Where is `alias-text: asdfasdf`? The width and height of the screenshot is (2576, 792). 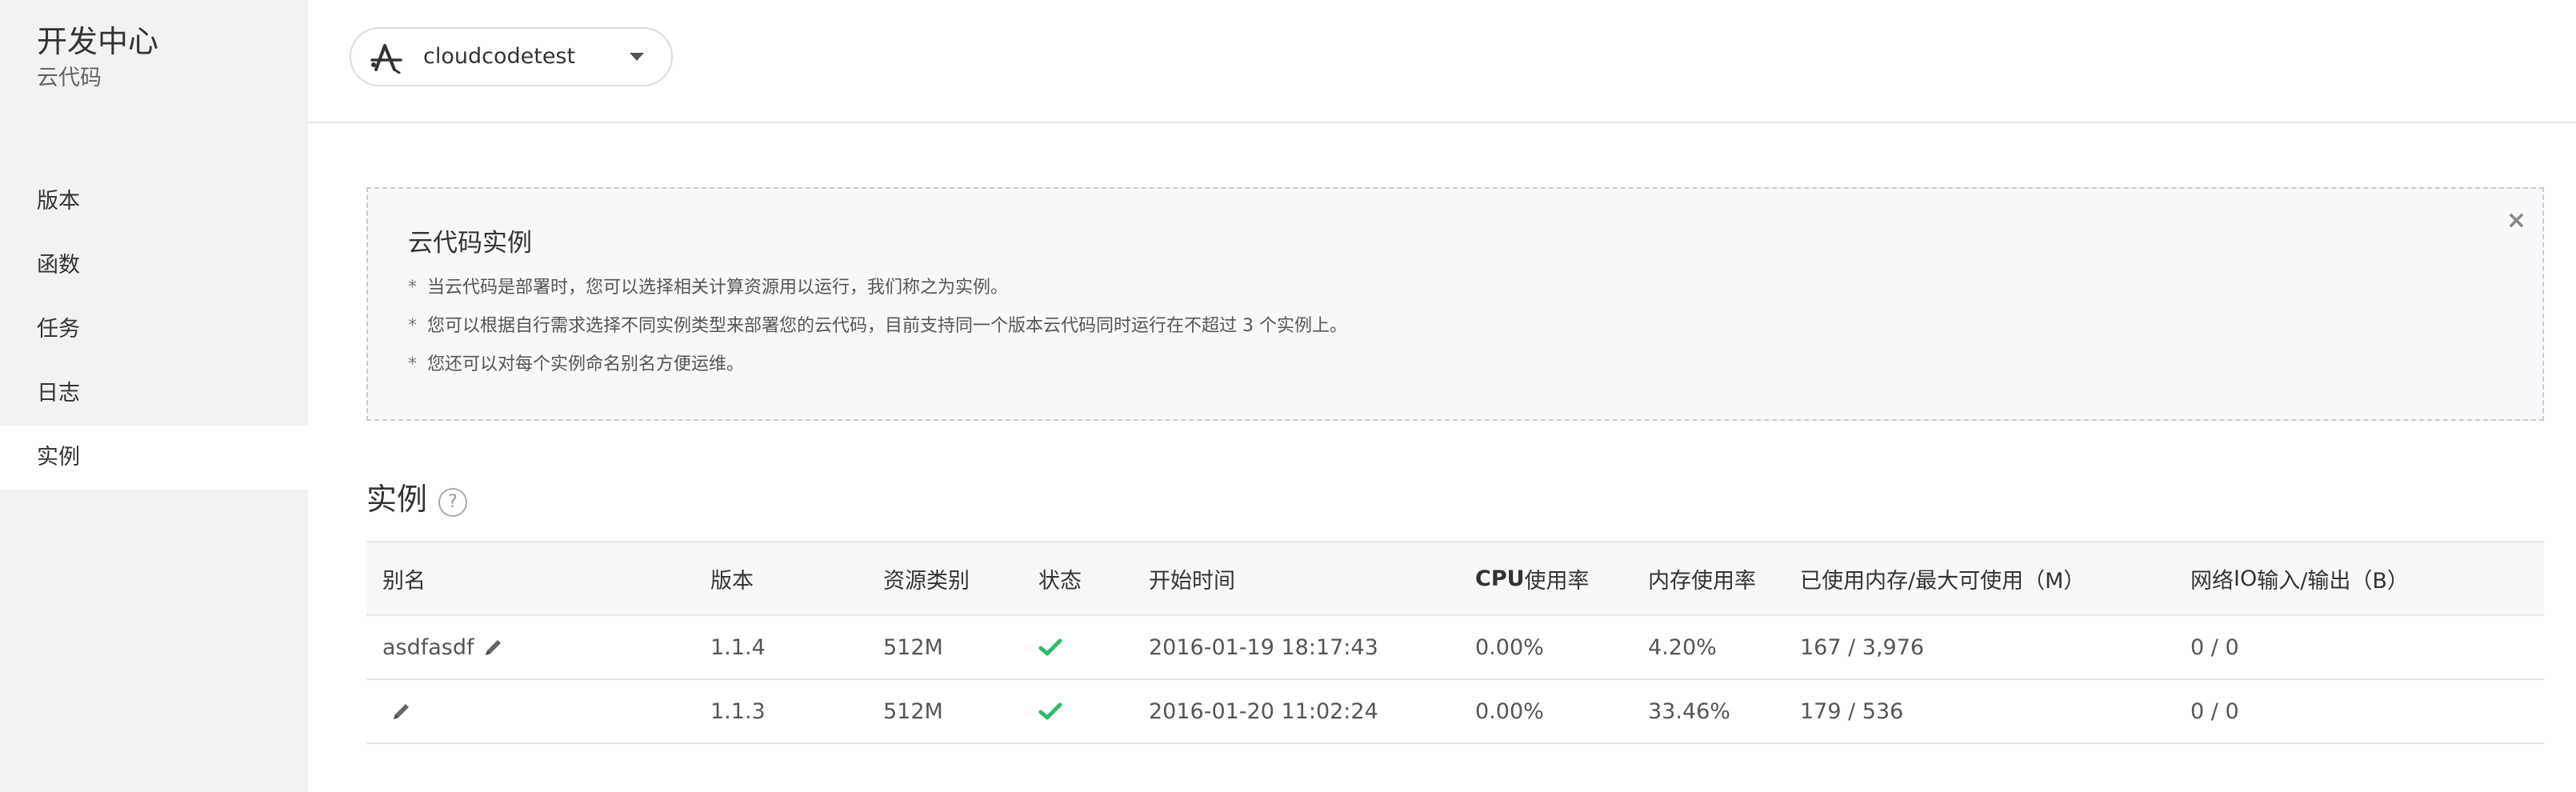 alias-text: asdfasdf is located at coordinates (428, 647).